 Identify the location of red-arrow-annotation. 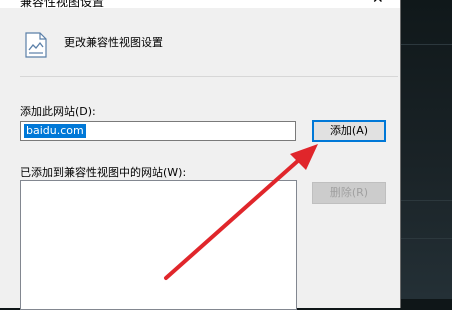
(241, 212).